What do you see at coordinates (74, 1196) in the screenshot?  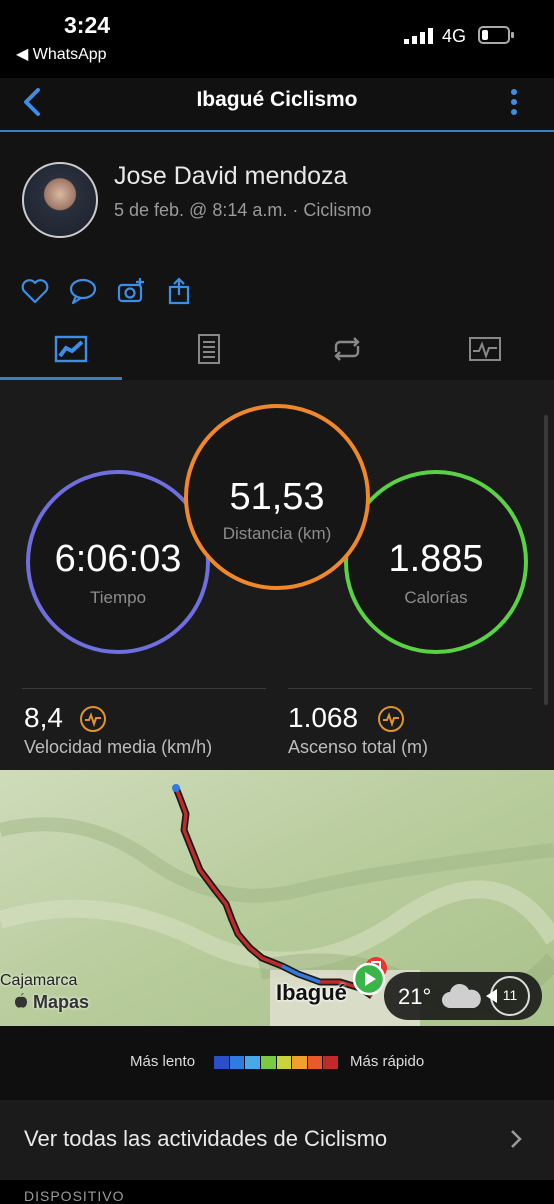 I see `device-section-header: DISPOSITIVO` at bounding box center [74, 1196].